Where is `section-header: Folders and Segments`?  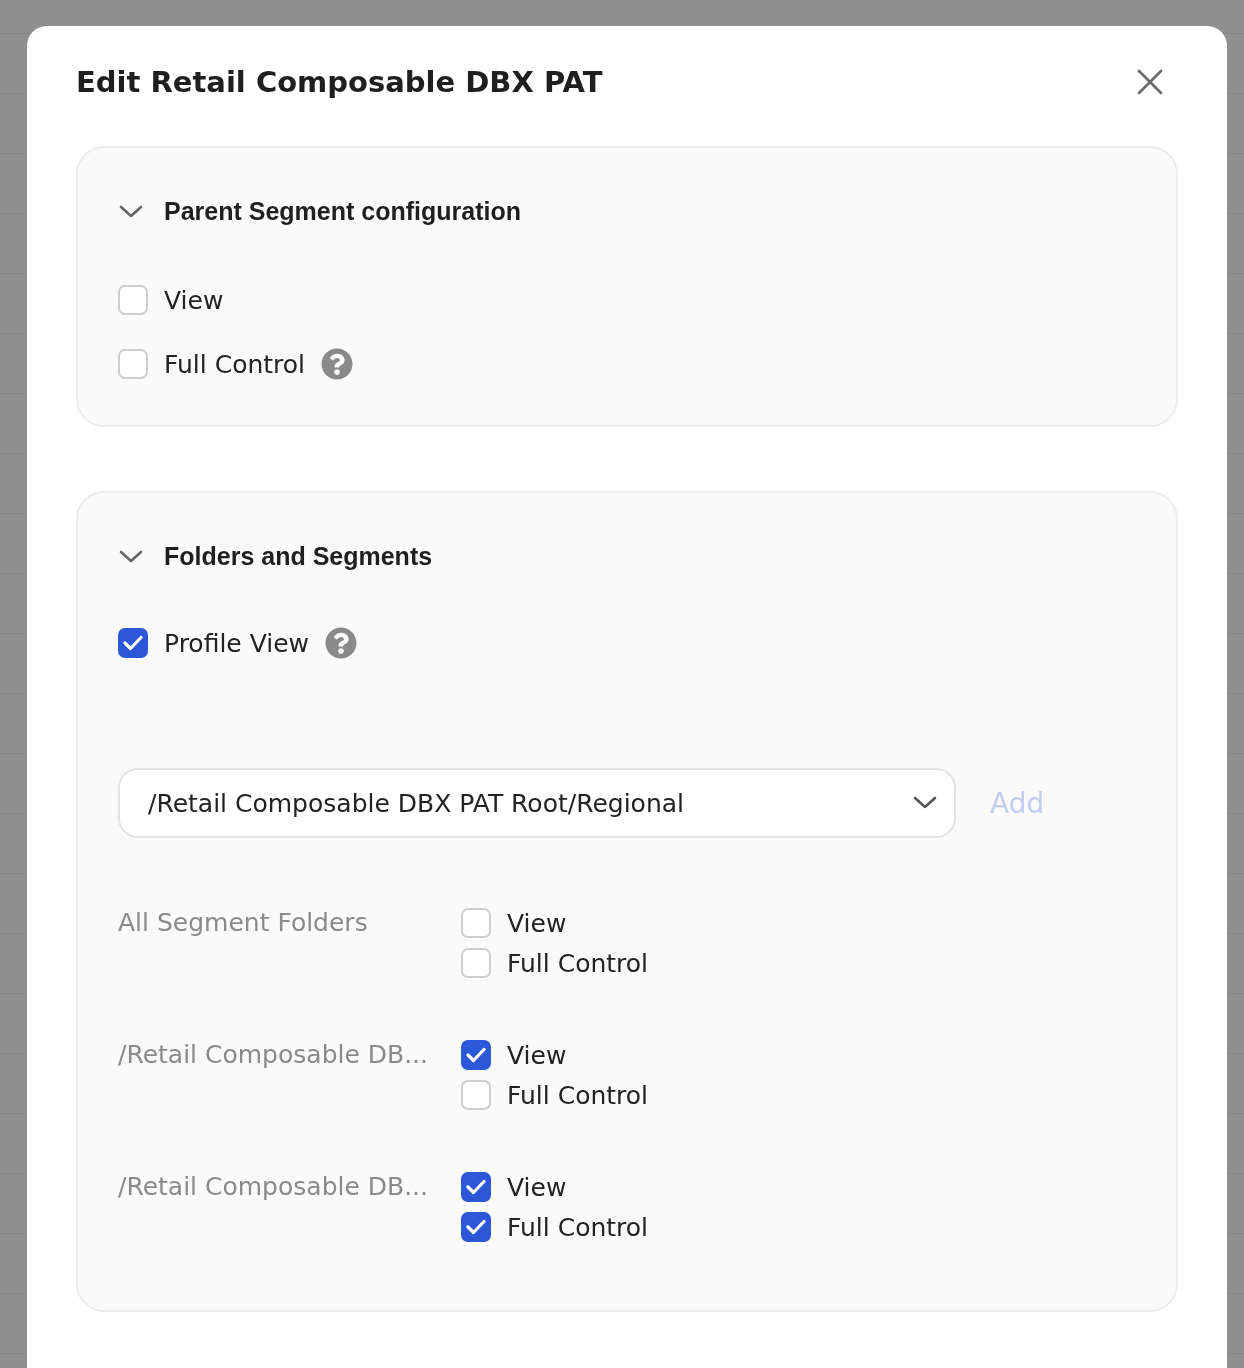 section-header: Folders and Segments is located at coordinates (275, 556).